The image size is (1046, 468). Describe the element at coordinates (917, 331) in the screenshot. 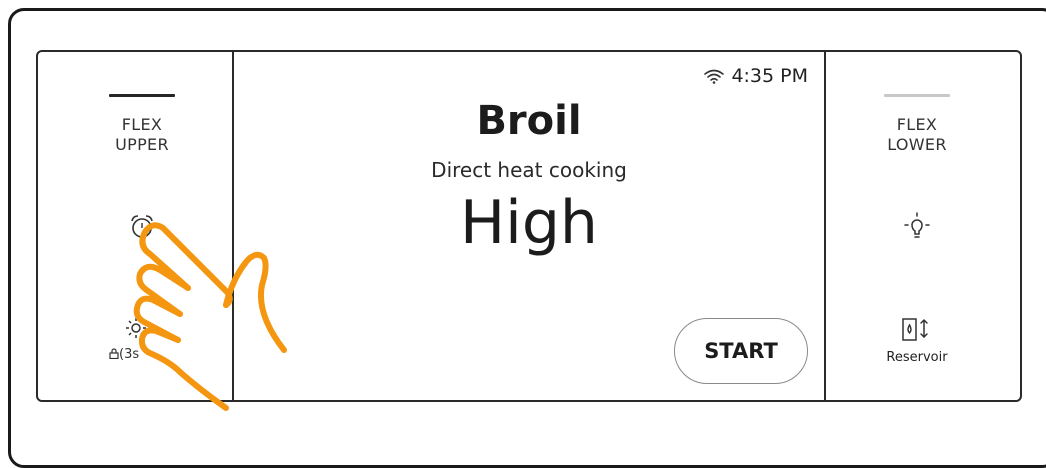

I see `water-reservoir-icon` at that location.